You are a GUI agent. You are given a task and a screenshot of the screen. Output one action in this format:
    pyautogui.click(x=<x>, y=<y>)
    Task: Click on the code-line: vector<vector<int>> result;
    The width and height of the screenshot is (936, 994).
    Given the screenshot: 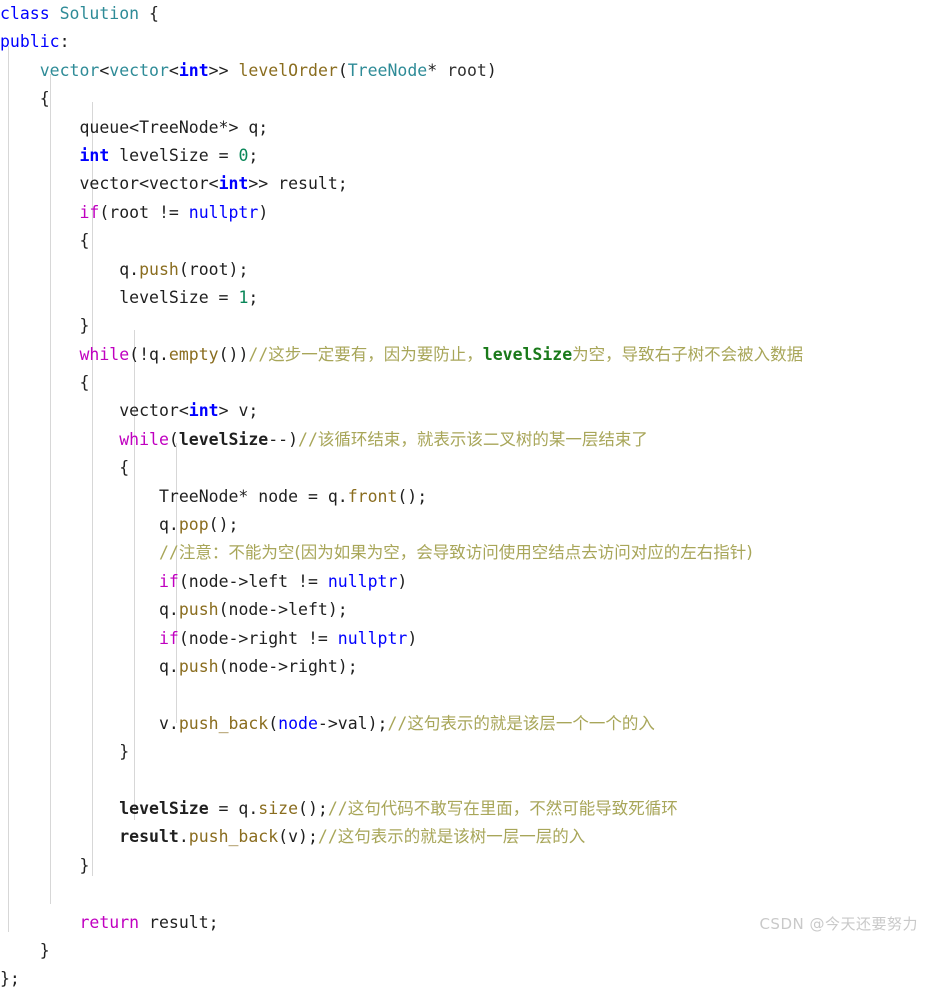 What is the action you would take?
    pyautogui.click(x=213, y=184)
    